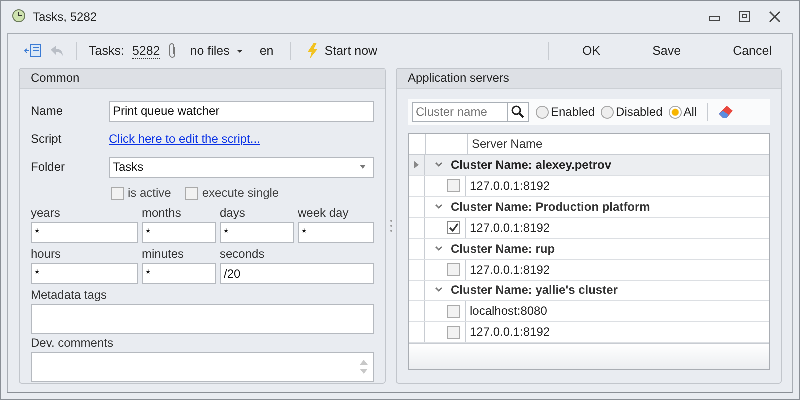  I want to click on dialog-button: OK, so click(591, 51).